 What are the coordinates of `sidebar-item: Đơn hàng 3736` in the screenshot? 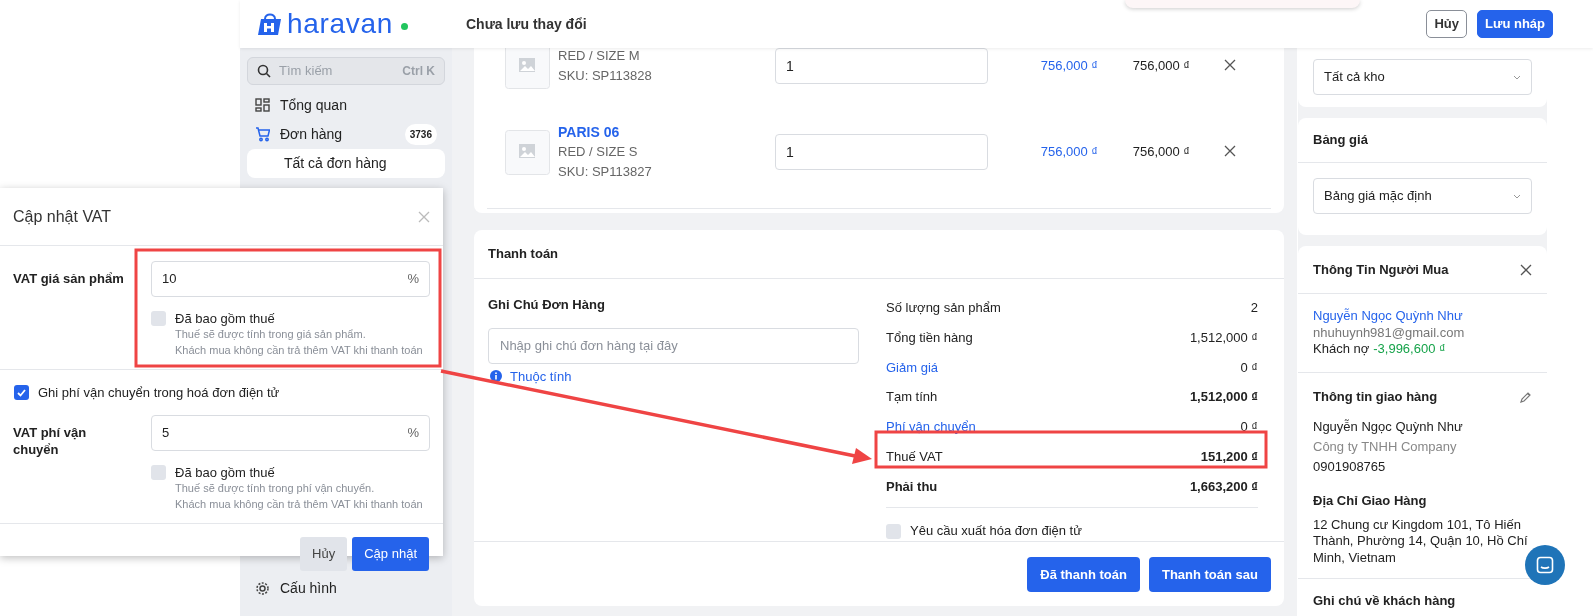 It's located at (346, 134).